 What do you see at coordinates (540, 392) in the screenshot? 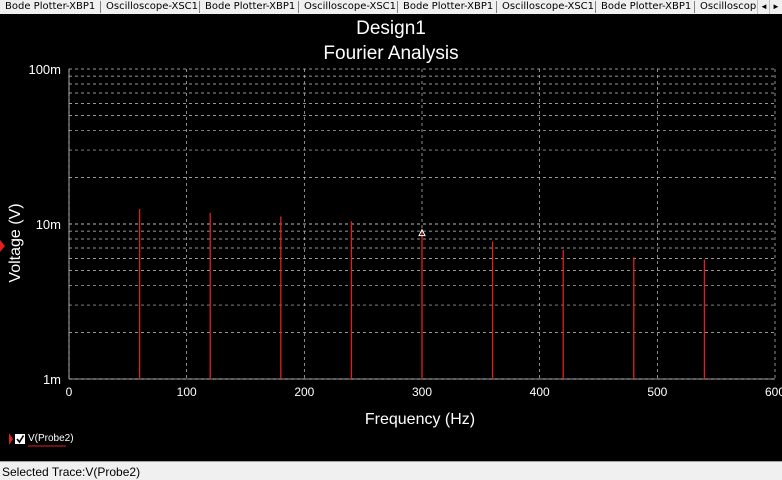
I see `x-tick-label: 400` at bounding box center [540, 392].